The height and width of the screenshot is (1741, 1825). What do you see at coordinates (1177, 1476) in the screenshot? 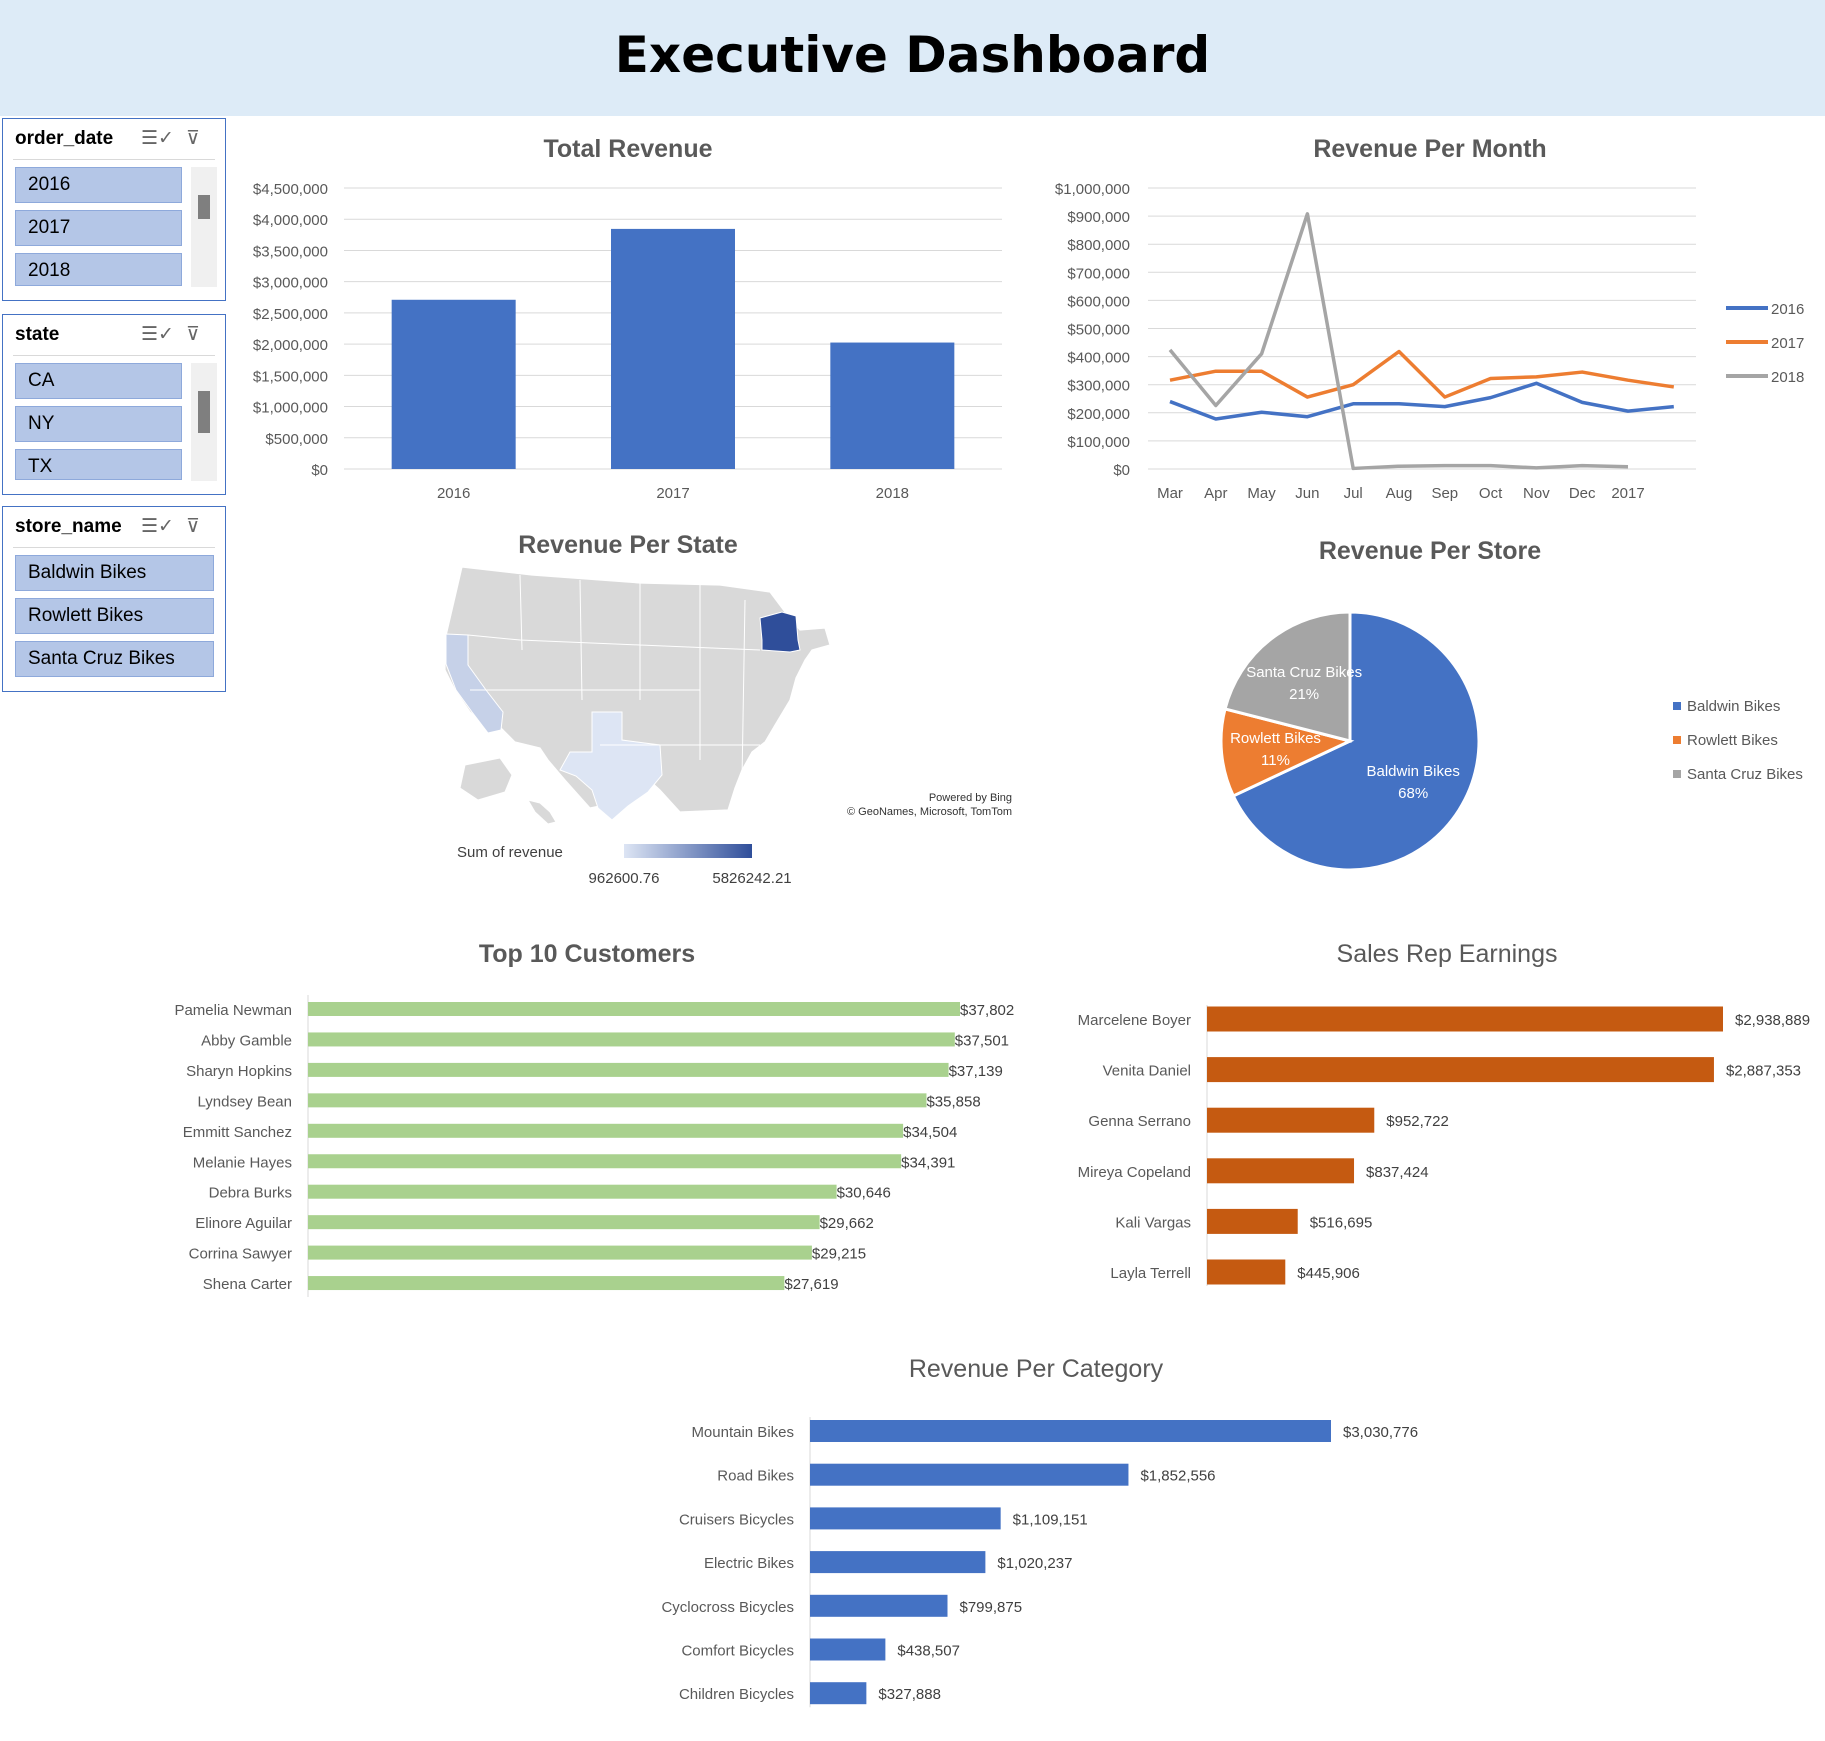
I see `data-label: $1,852,556` at bounding box center [1177, 1476].